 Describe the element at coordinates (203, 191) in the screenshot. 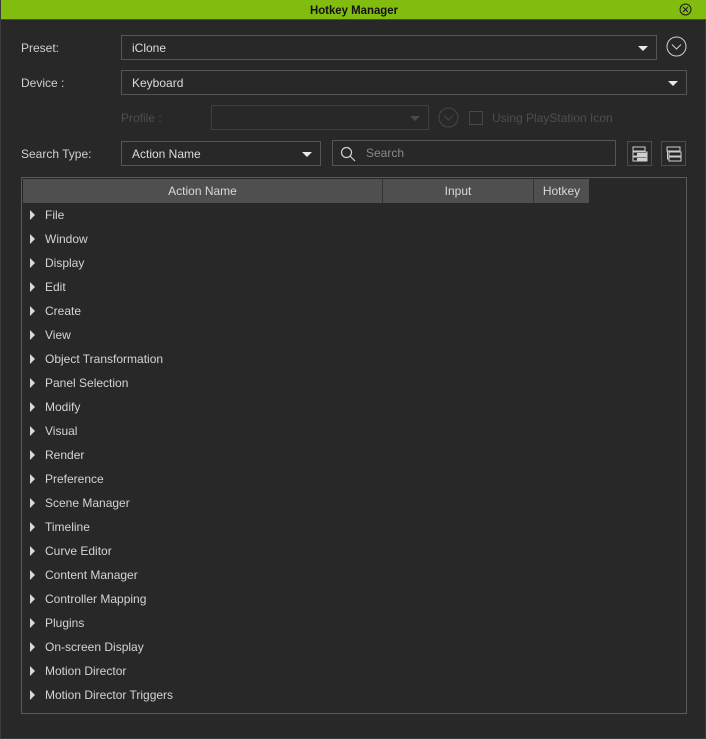

I see `column-header-action-name: Action Name` at that location.